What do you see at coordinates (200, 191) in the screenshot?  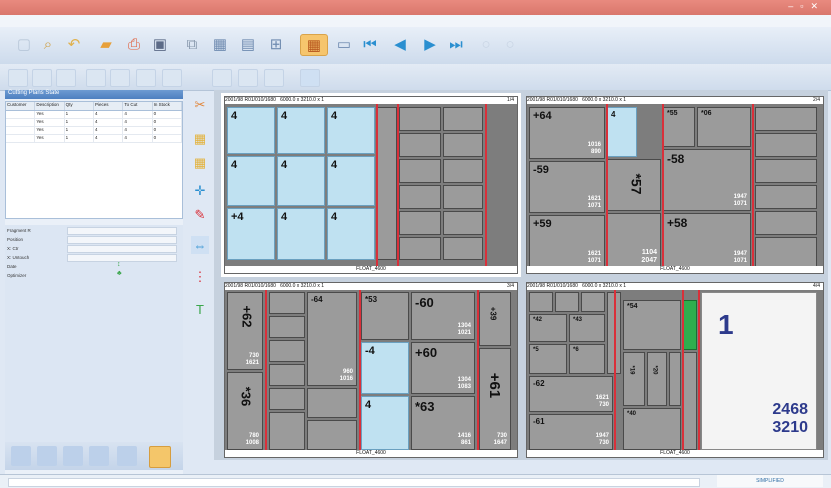 I see `move-icon: ✛` at bounding box center [200, 191].